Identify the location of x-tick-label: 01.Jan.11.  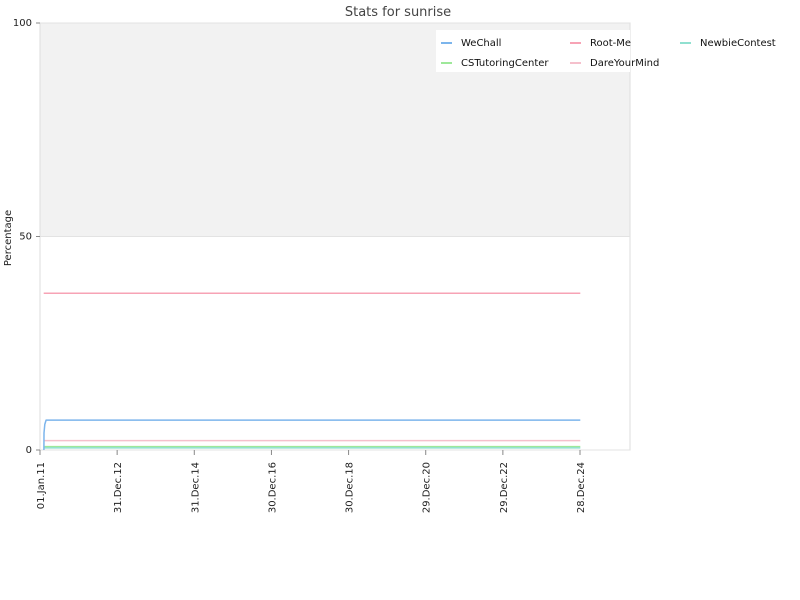
(41, 485).